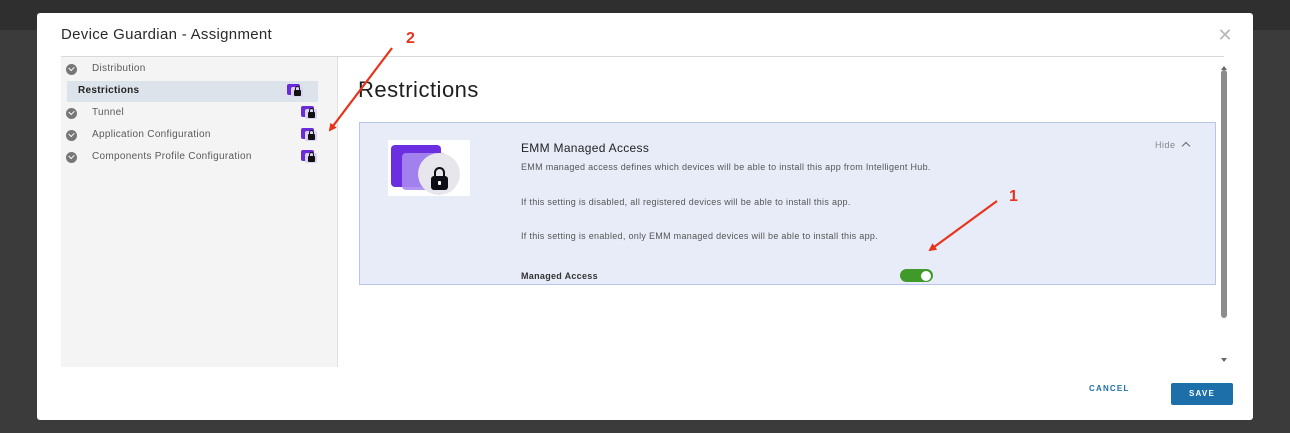 The height and width of the screenshot is (433, 1290). What do you see at coordinates (151, 134) in the screenshot?
I see `sidebar-item-label: Application Configuration` at bounding box center [151, 134].